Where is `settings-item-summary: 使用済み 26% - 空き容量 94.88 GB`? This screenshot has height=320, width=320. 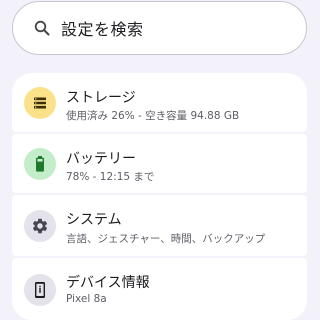 settings-item-summary: 使用済み 26% - 空き容量 94.88 GB is located at coordinates (153, 116).